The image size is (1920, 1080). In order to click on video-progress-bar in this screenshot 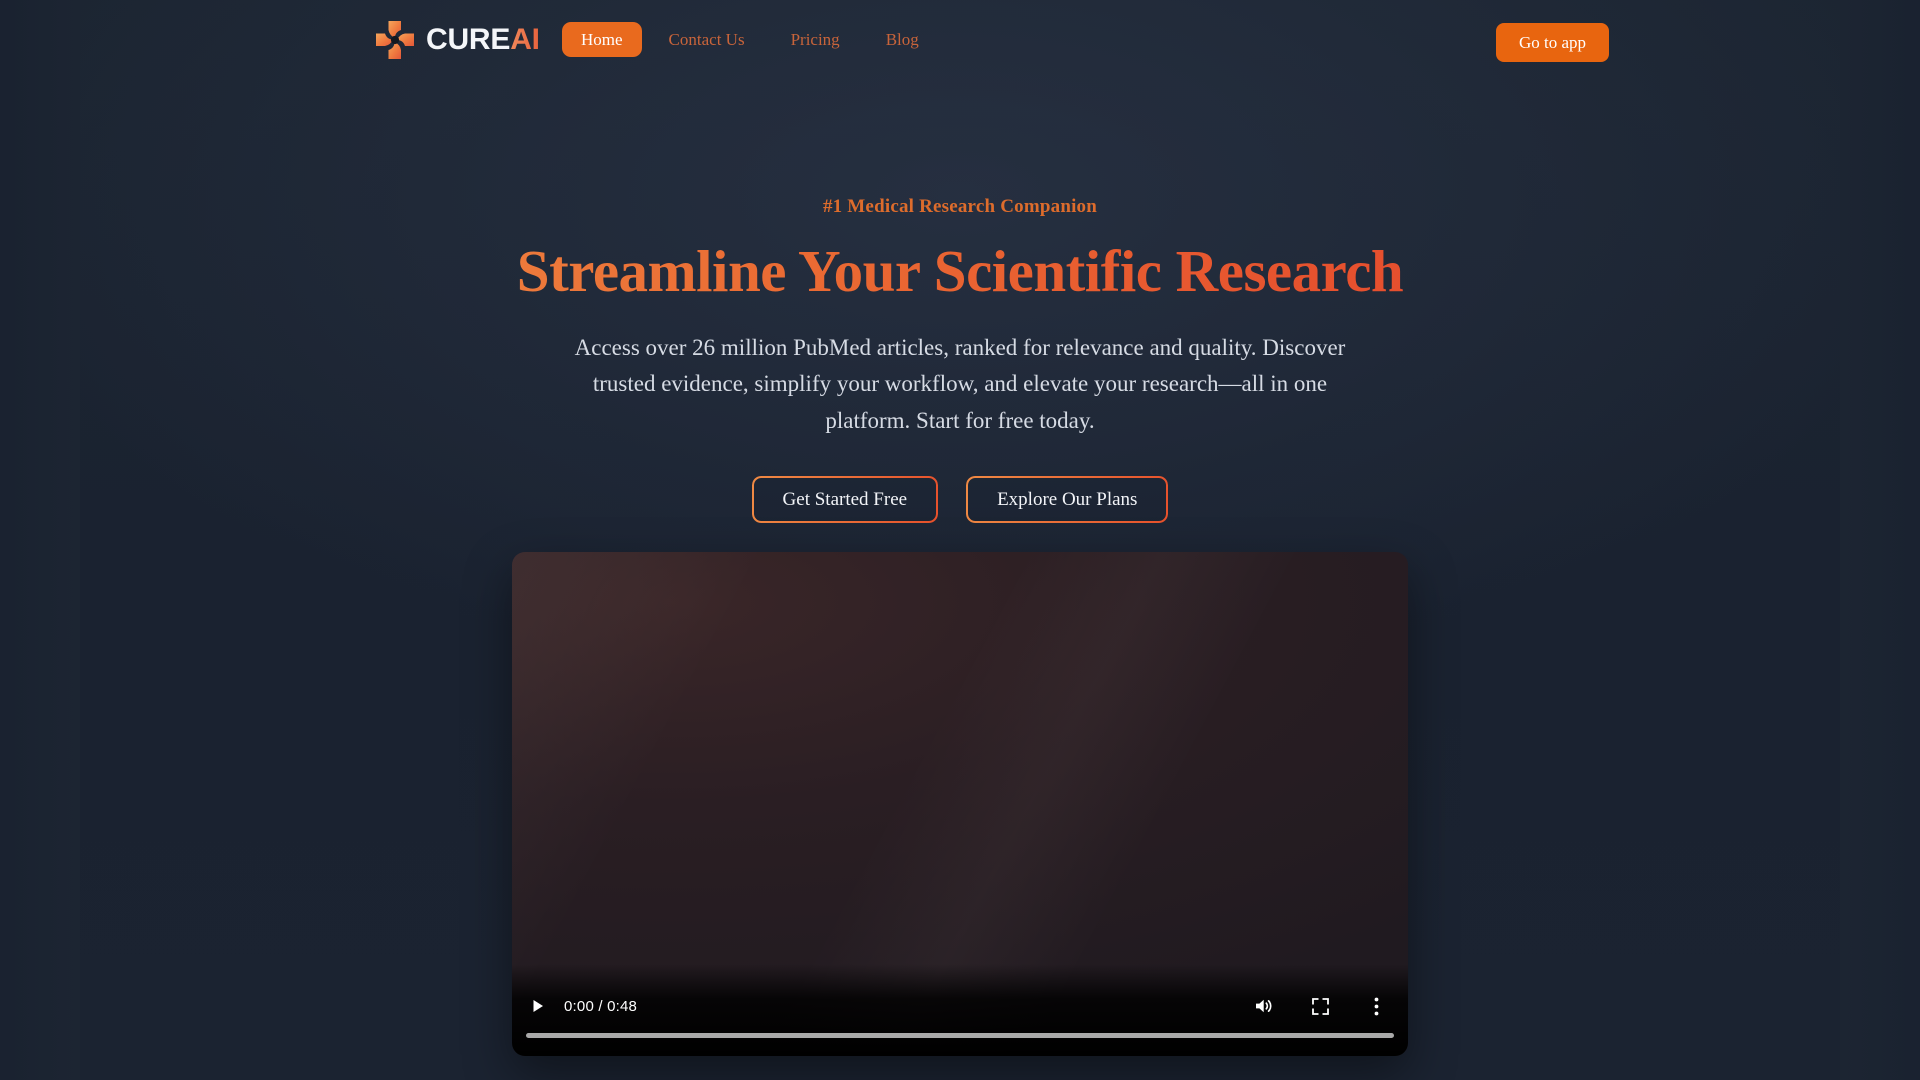, I will do `click(960, 1035)`.